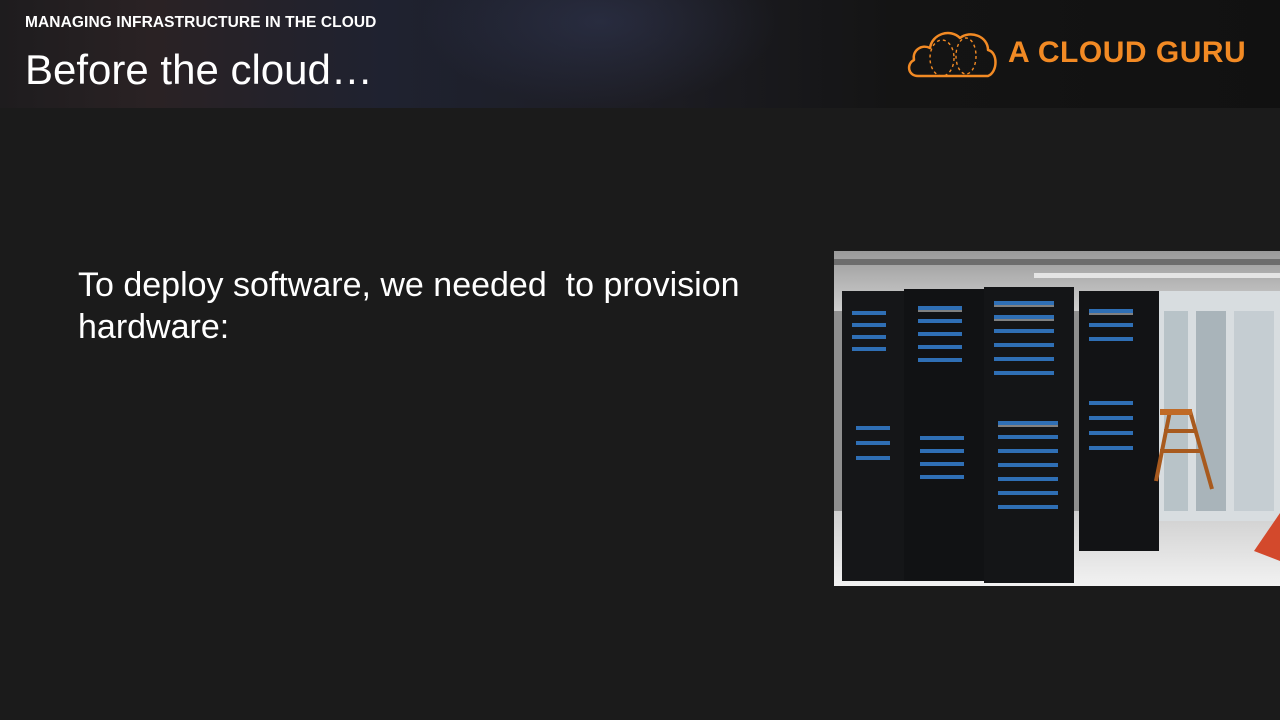  I want to click on logo-text: A CLOUD GURU, so click(1127, 52).